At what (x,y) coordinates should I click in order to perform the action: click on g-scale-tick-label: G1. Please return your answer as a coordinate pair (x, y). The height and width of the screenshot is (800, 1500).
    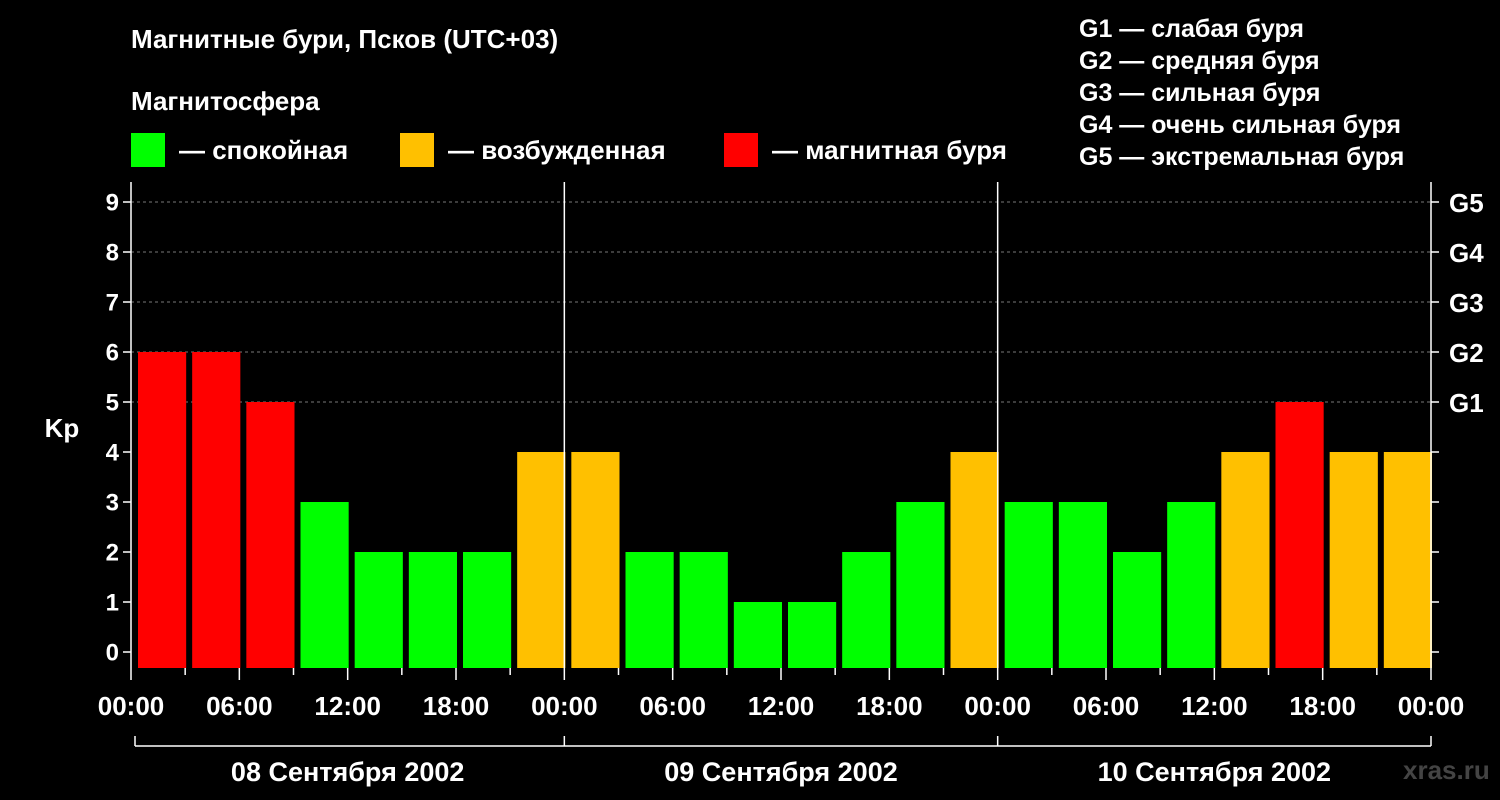
    Looking at the image, I should click on (1466, 403).